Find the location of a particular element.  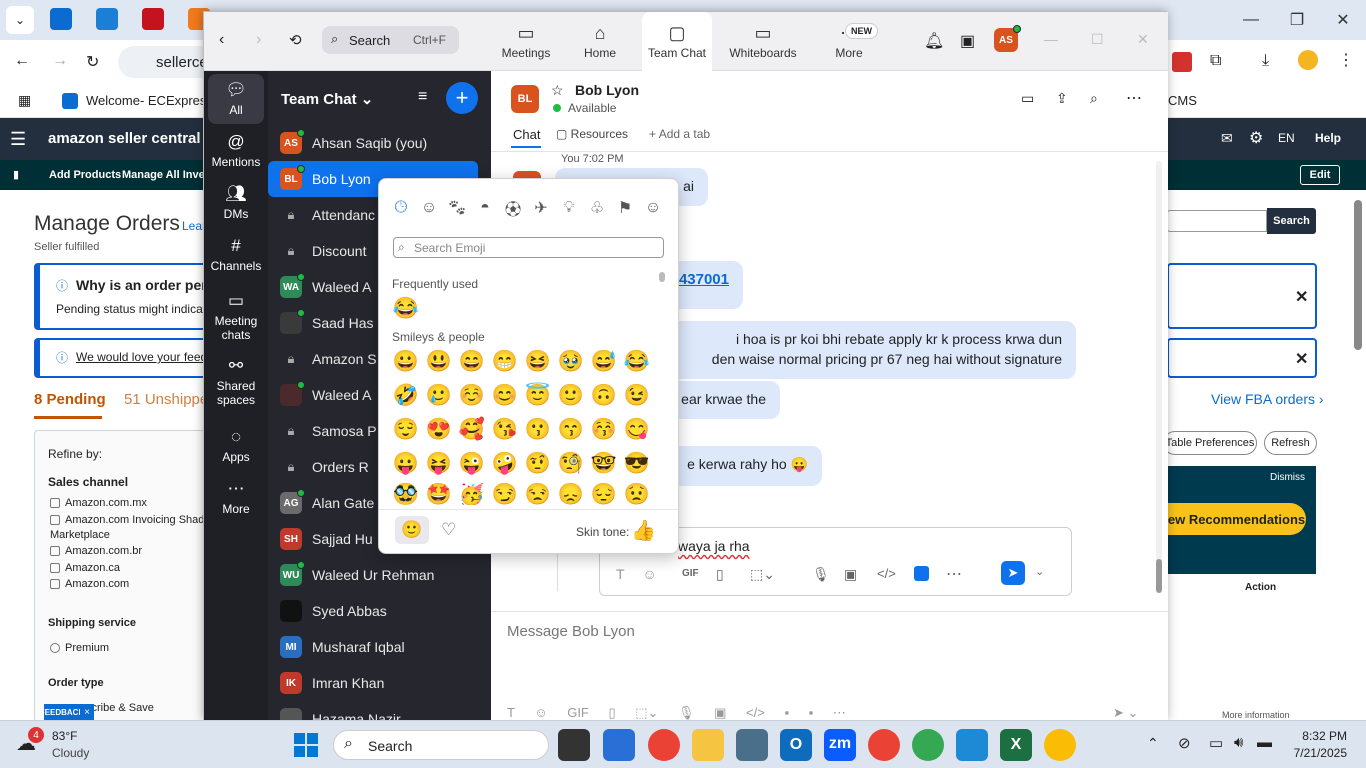

zoom-app-icon is located at coordinates (921, 573).